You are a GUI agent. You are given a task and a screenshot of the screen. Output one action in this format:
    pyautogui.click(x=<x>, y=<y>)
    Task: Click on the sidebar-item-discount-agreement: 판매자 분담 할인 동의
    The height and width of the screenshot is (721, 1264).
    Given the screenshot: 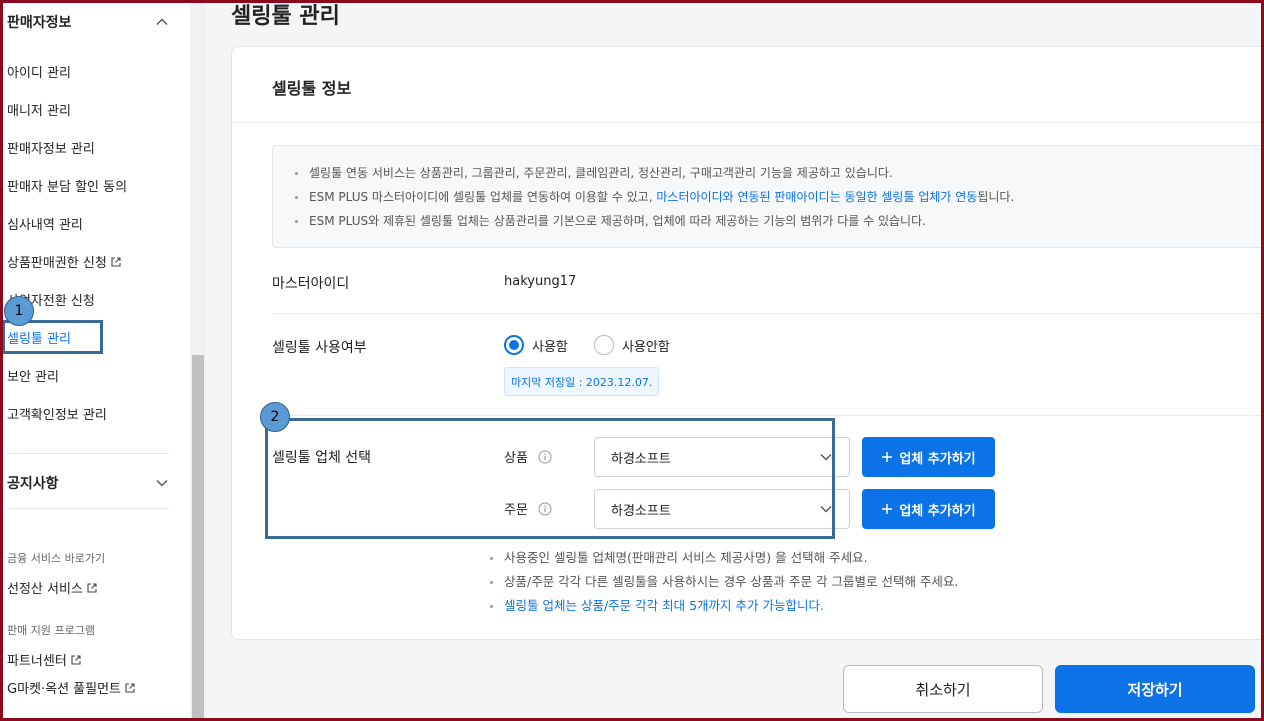 What is the action you would take?
    pyautogui.click(x=67, y=185)
    